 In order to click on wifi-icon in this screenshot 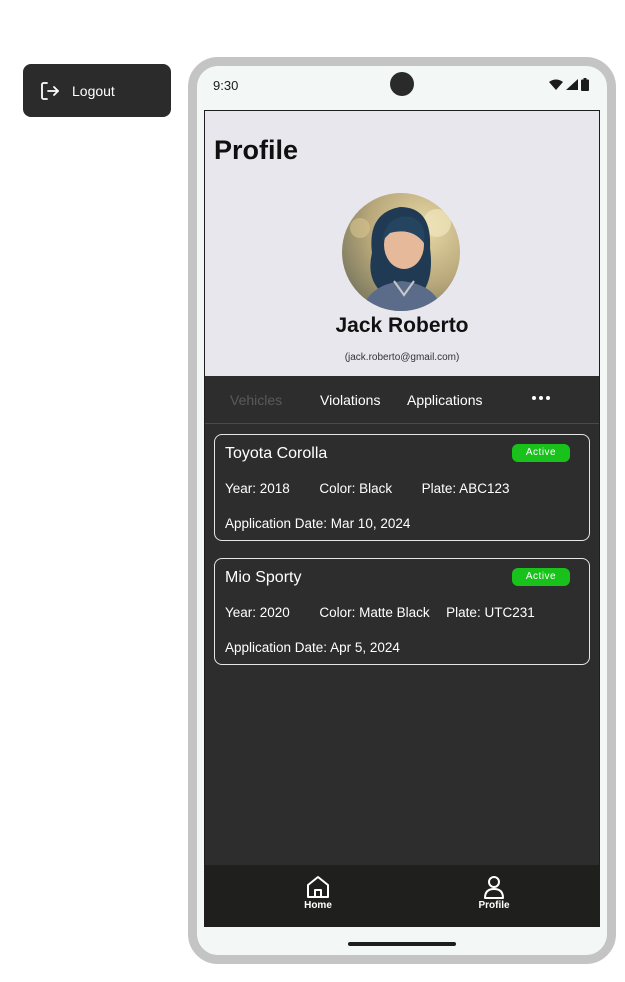, I will do `click(556, 84)`.